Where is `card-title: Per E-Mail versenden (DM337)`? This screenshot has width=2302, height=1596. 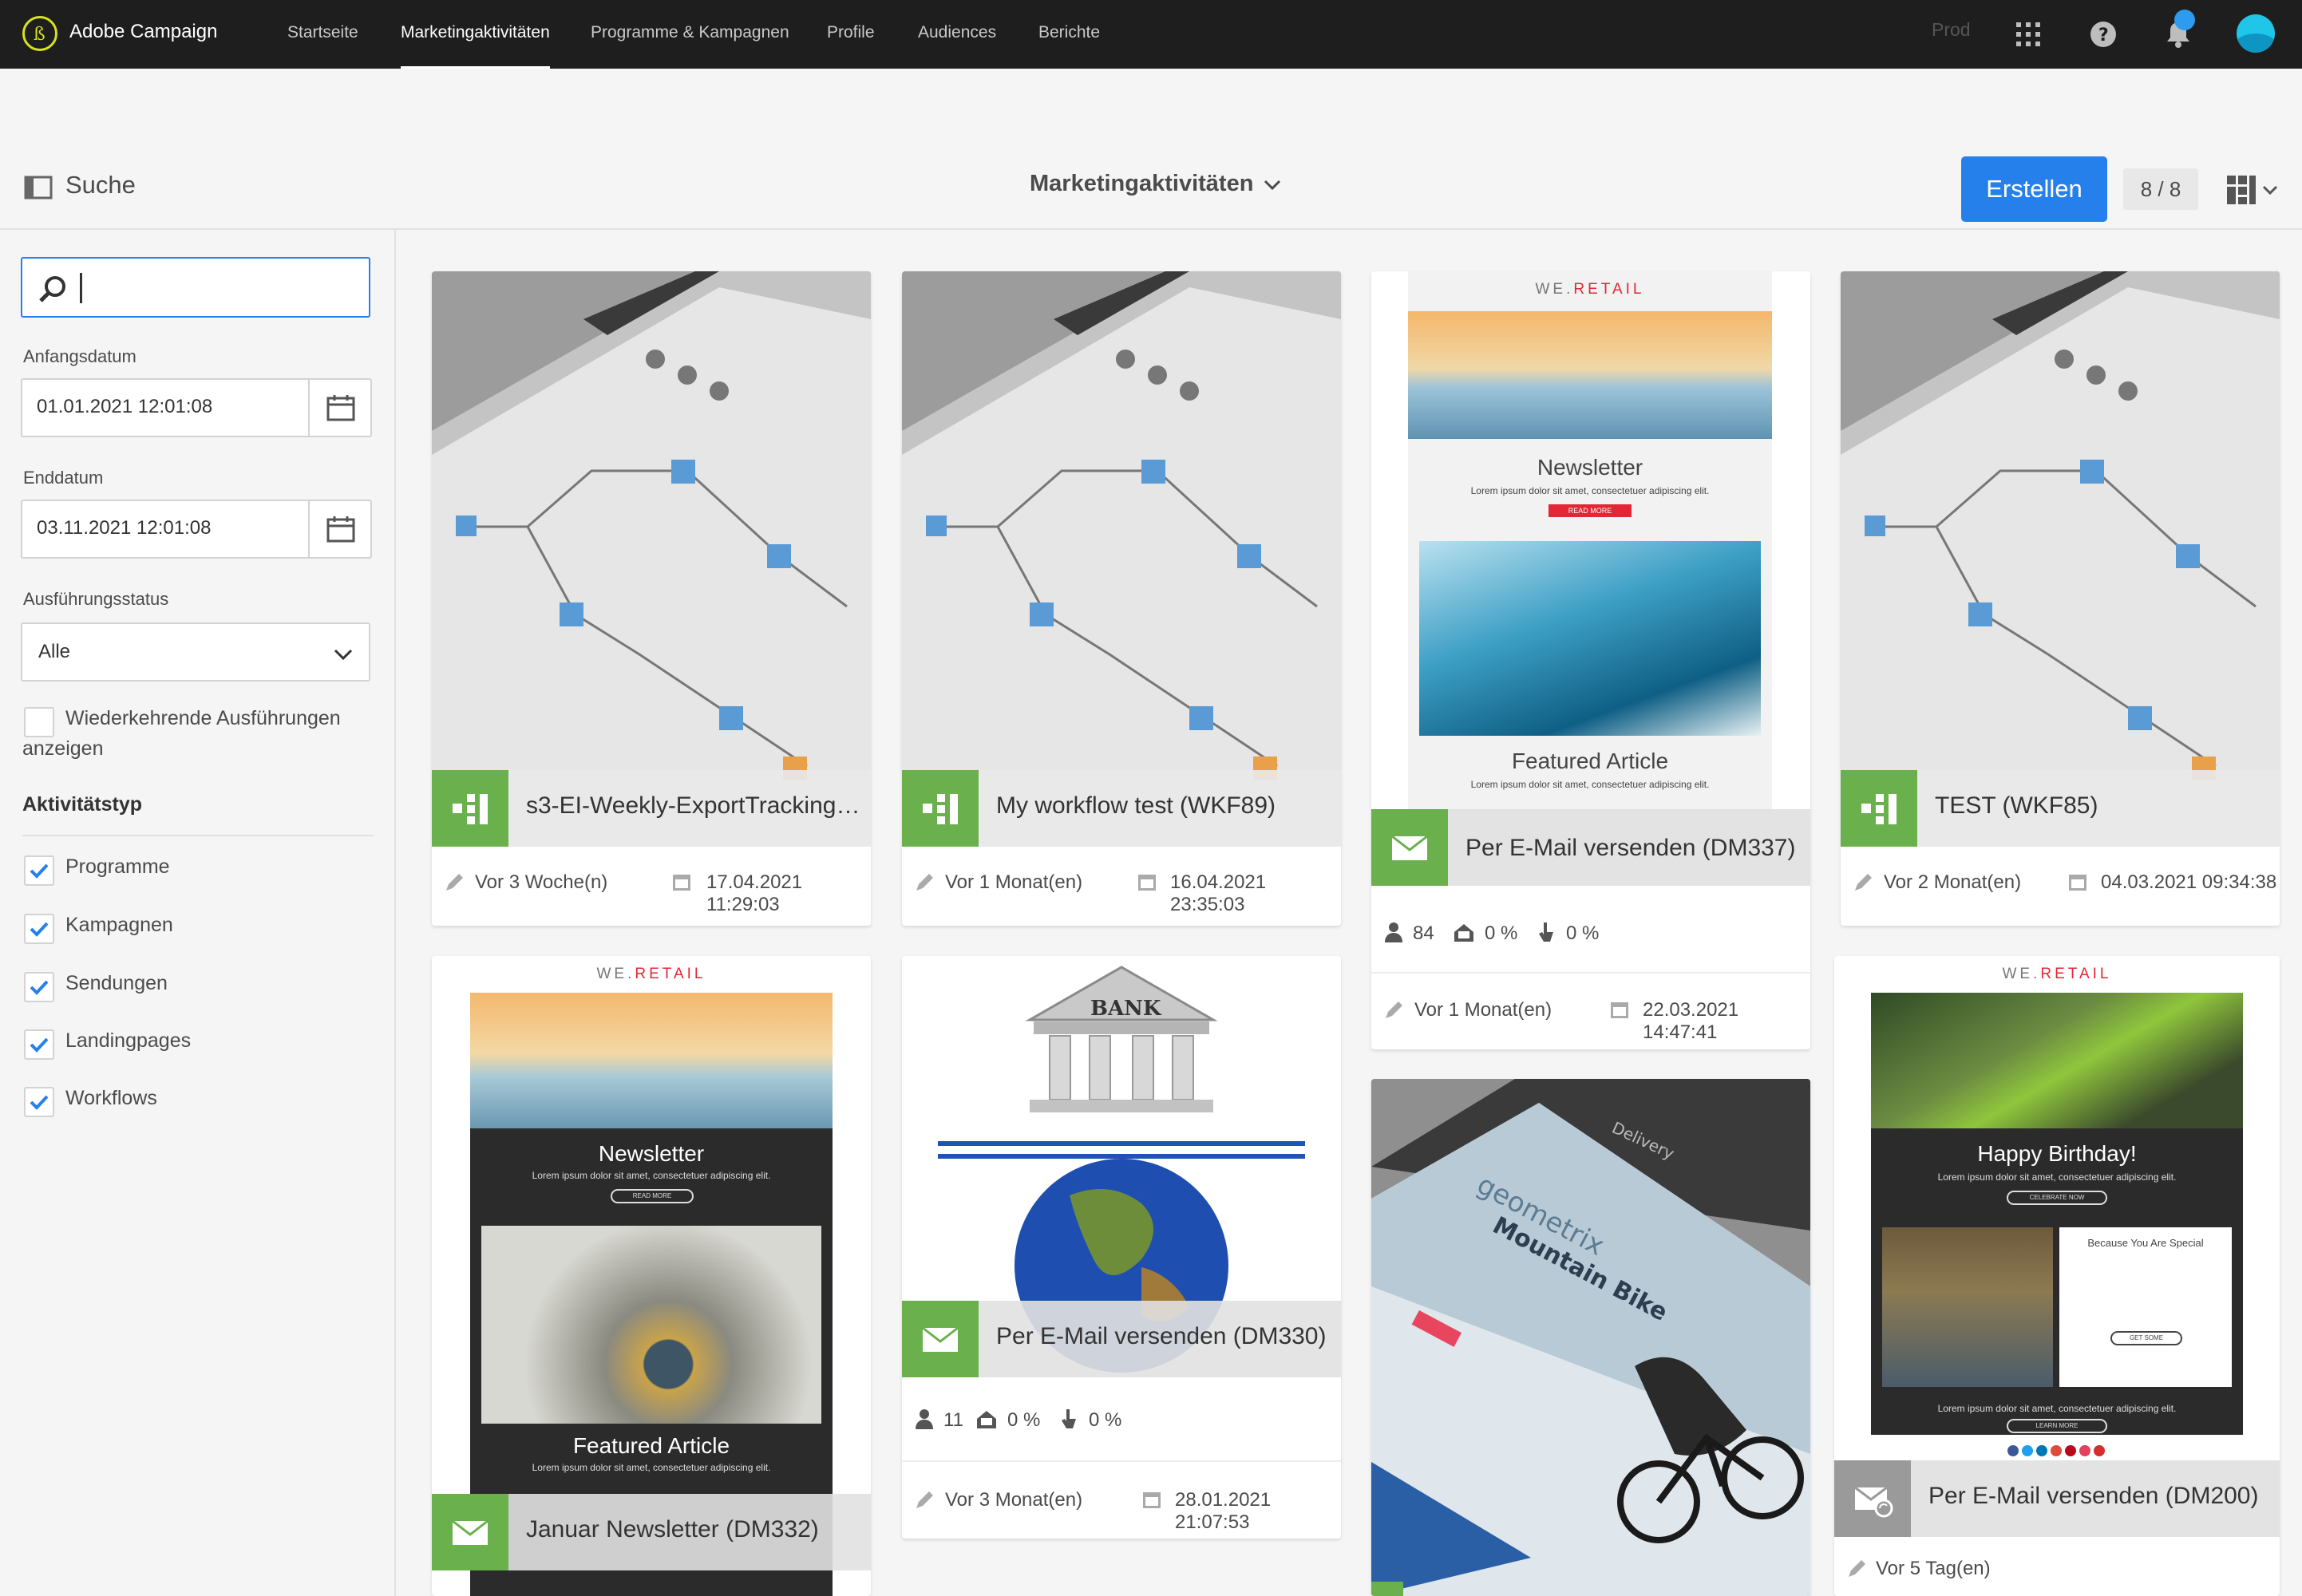 card-title: Per E-Mail versenden (DM337) is located at coordinates (1630, 848).